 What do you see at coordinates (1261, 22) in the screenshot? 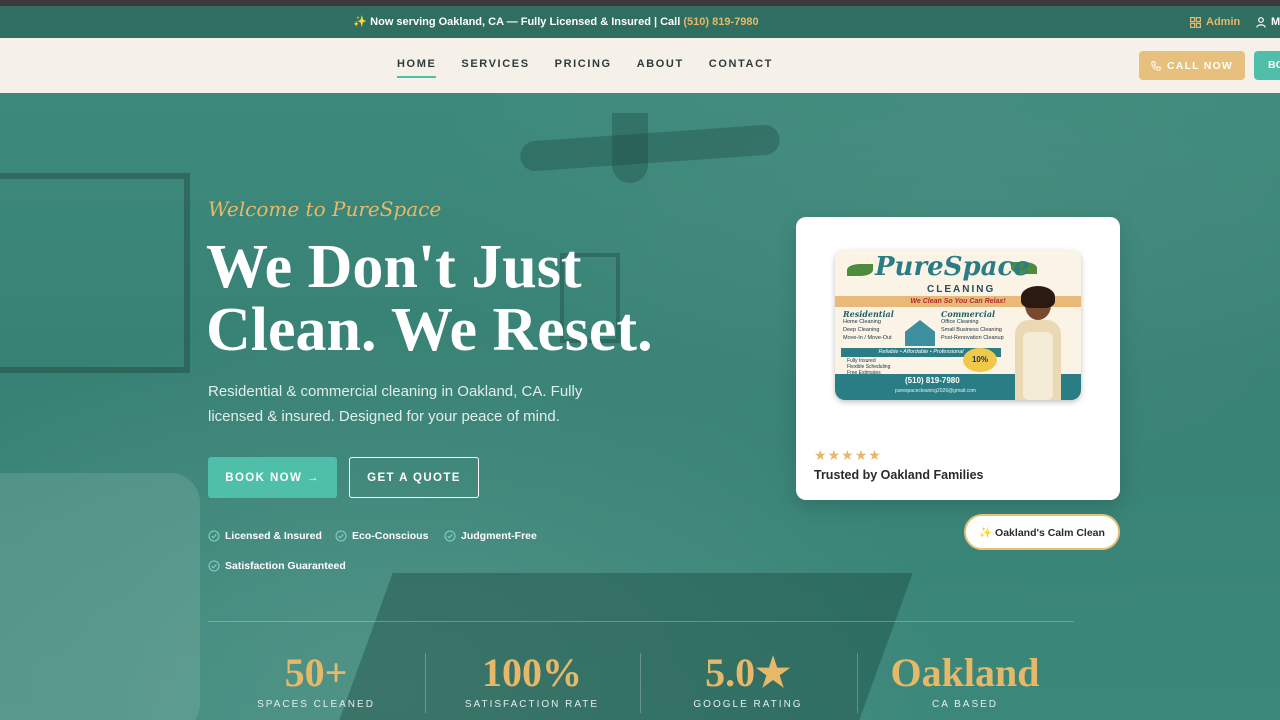
I see `user-icon` at bounding box center [1261, 22].